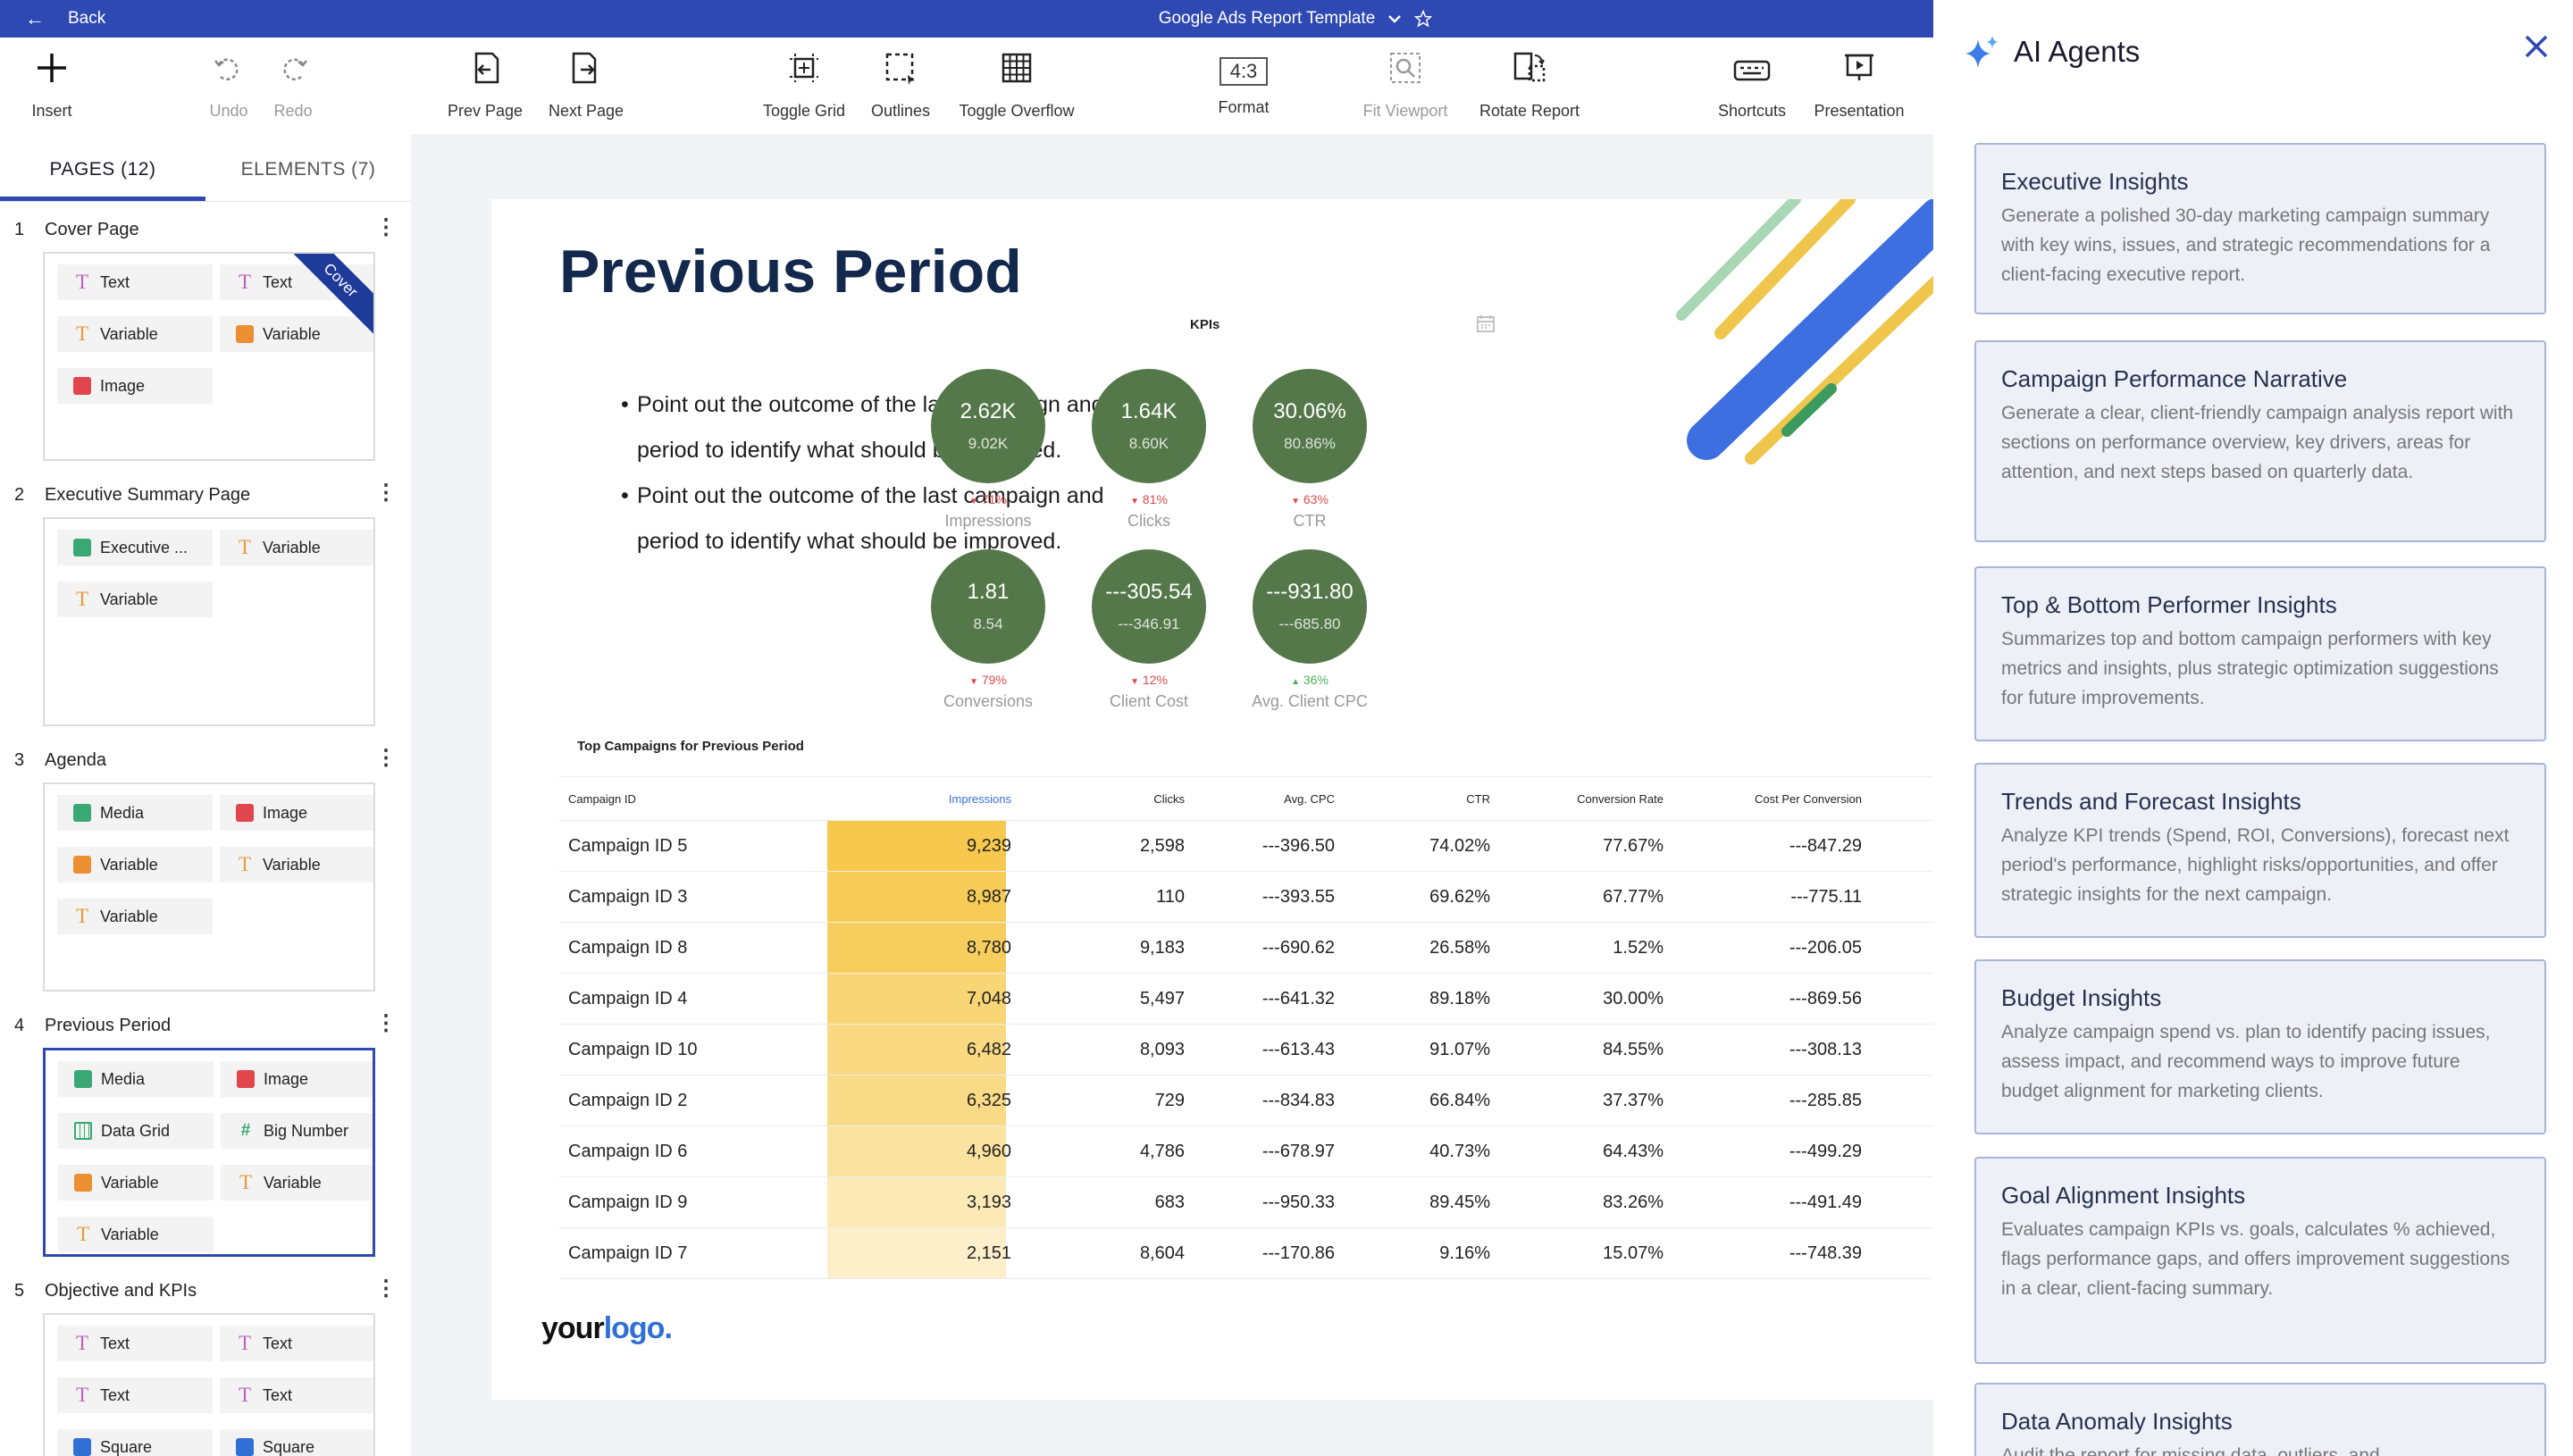 The image size is (2573, 1456). I want to click on prev-page-icon, so click(486, 68).